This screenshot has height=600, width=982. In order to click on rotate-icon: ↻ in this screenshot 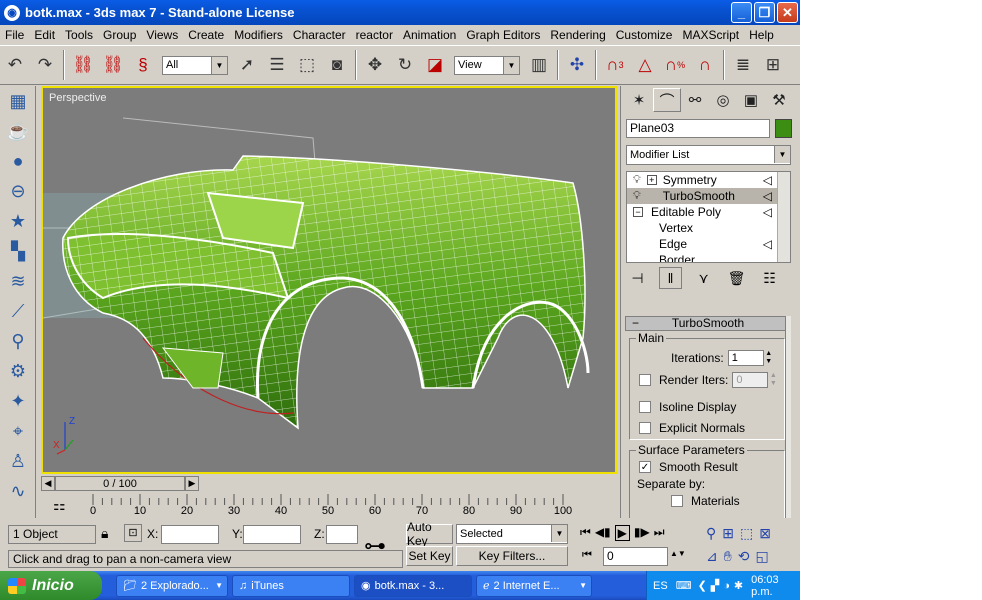, I will do `click(405, 65)`.